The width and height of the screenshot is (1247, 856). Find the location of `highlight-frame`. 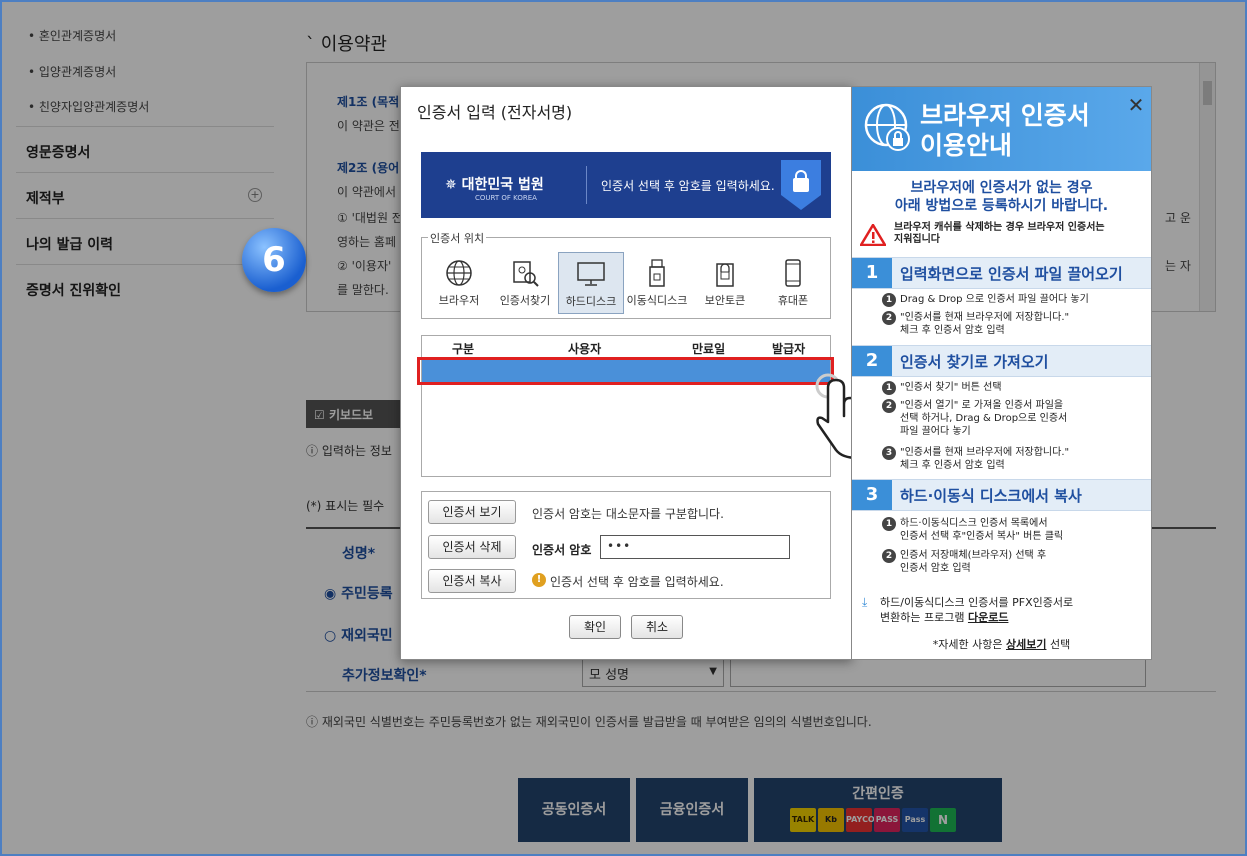

highlight-frame is located at coordinates (625, 371).